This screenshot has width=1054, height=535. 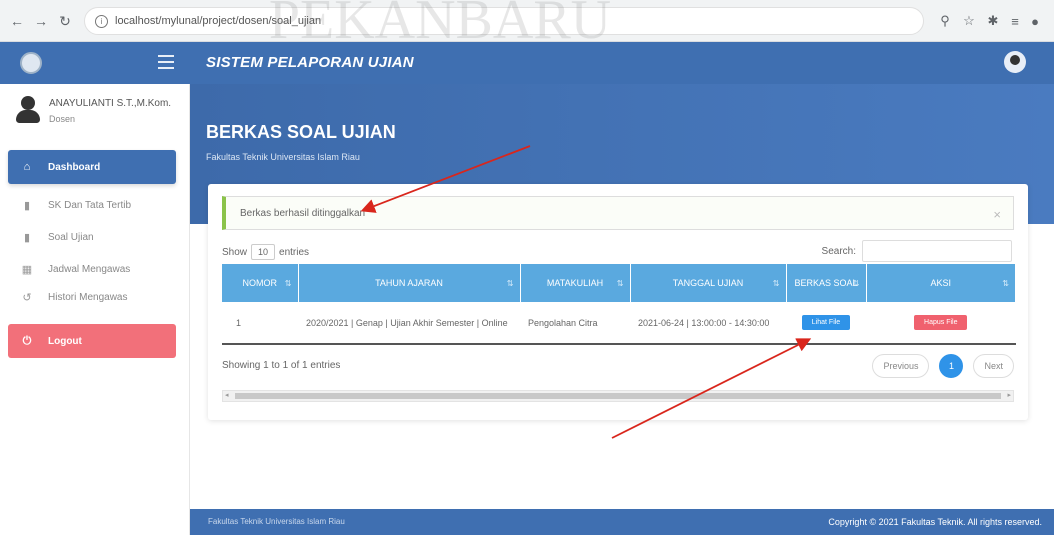 I want to click on user-menu-avatar-icon, so click(x=1015, y=62).